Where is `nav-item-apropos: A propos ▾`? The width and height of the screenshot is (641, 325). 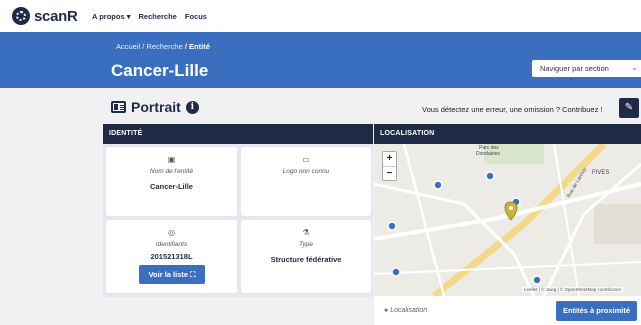
nav-item-apropos: A propos ▾ is located at coordinates (111, 16).